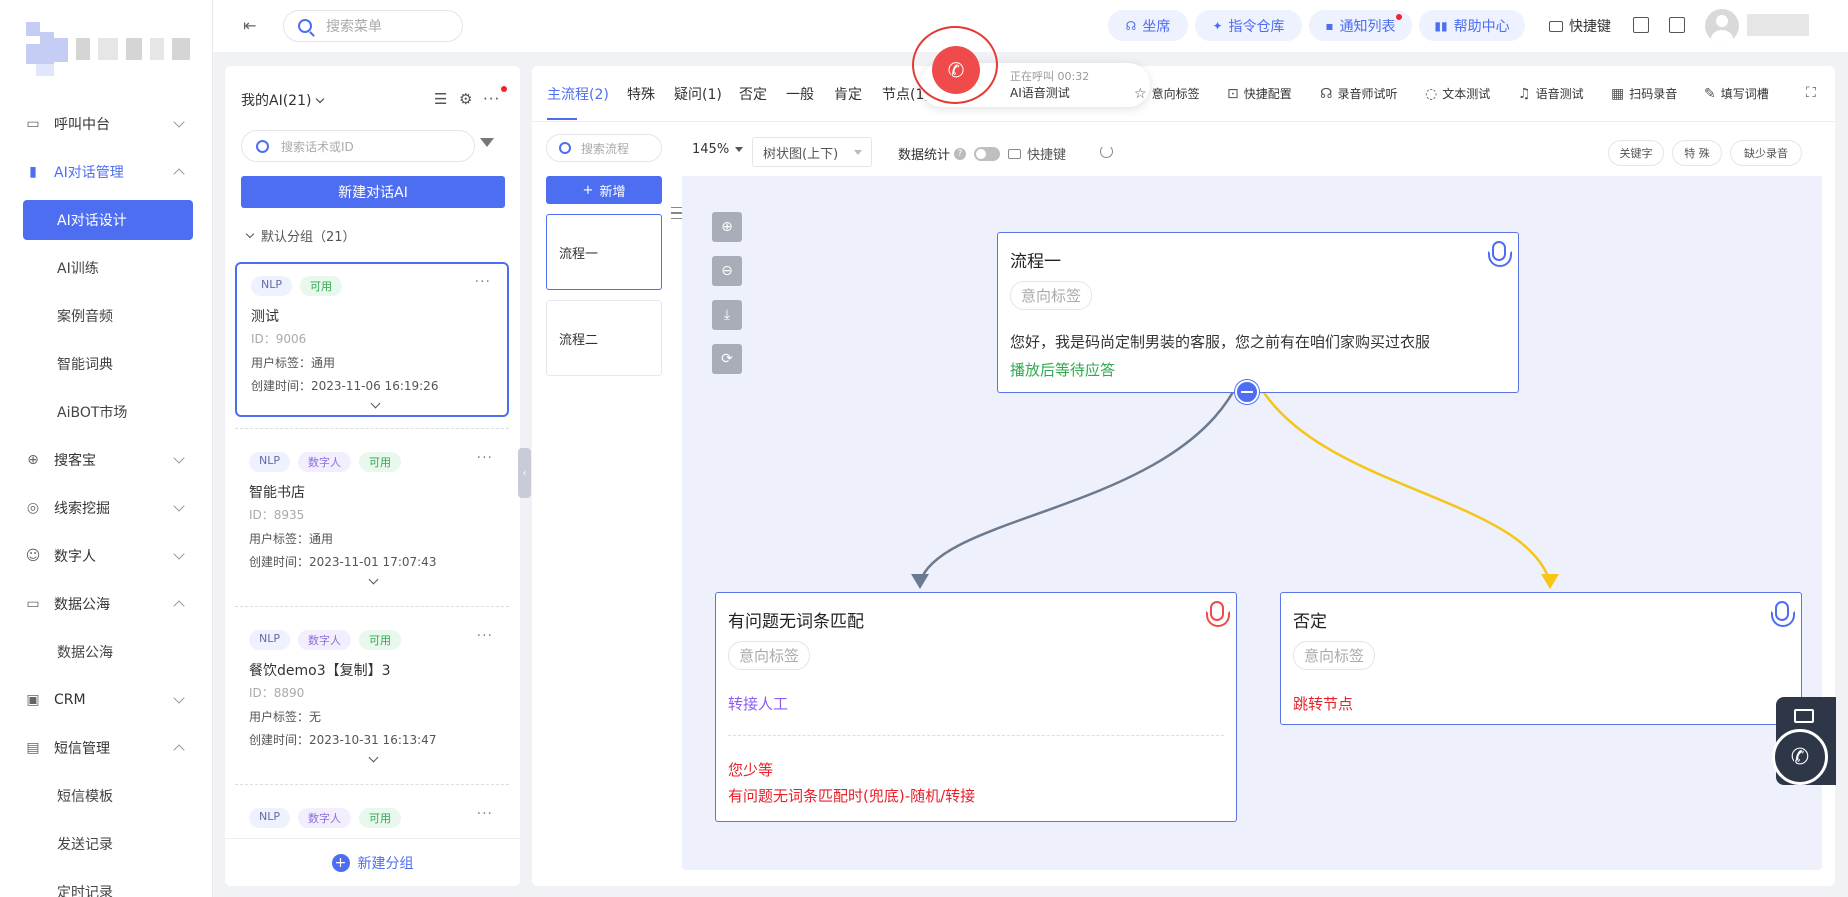  What do you see at coordinates (641, 94) in the screenshot?
I see `tab-special: 特殊` at bounding box center [641, 94].